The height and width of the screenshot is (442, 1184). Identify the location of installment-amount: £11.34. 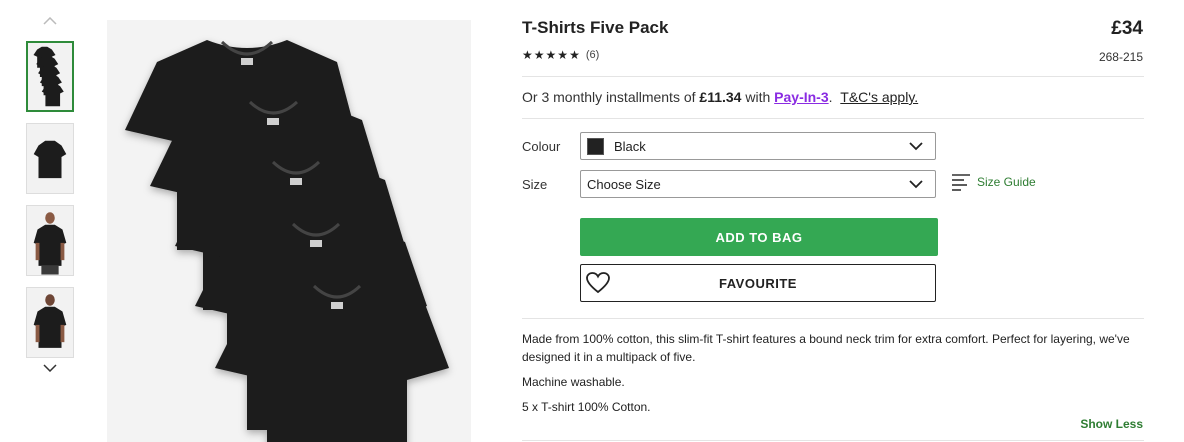
(720, 97).